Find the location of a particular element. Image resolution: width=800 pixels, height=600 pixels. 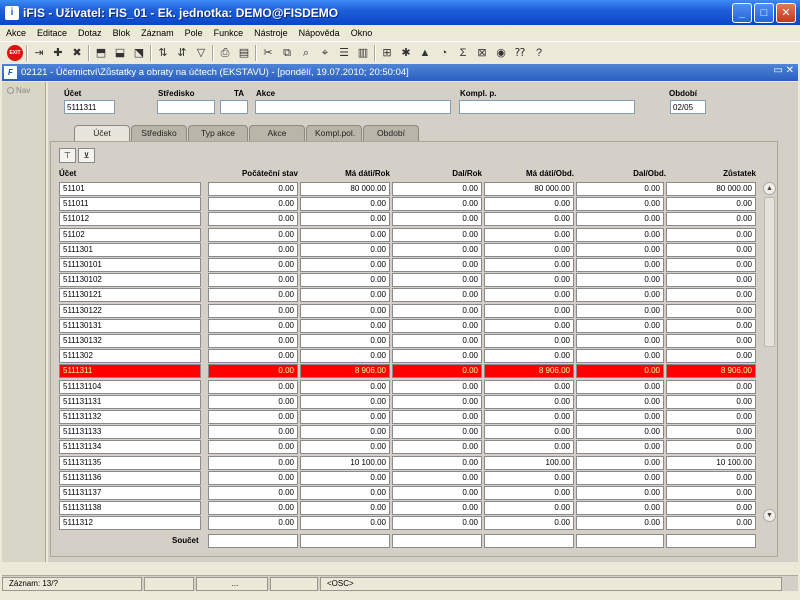

help-icon: ? is located at coordinates (539, 53).